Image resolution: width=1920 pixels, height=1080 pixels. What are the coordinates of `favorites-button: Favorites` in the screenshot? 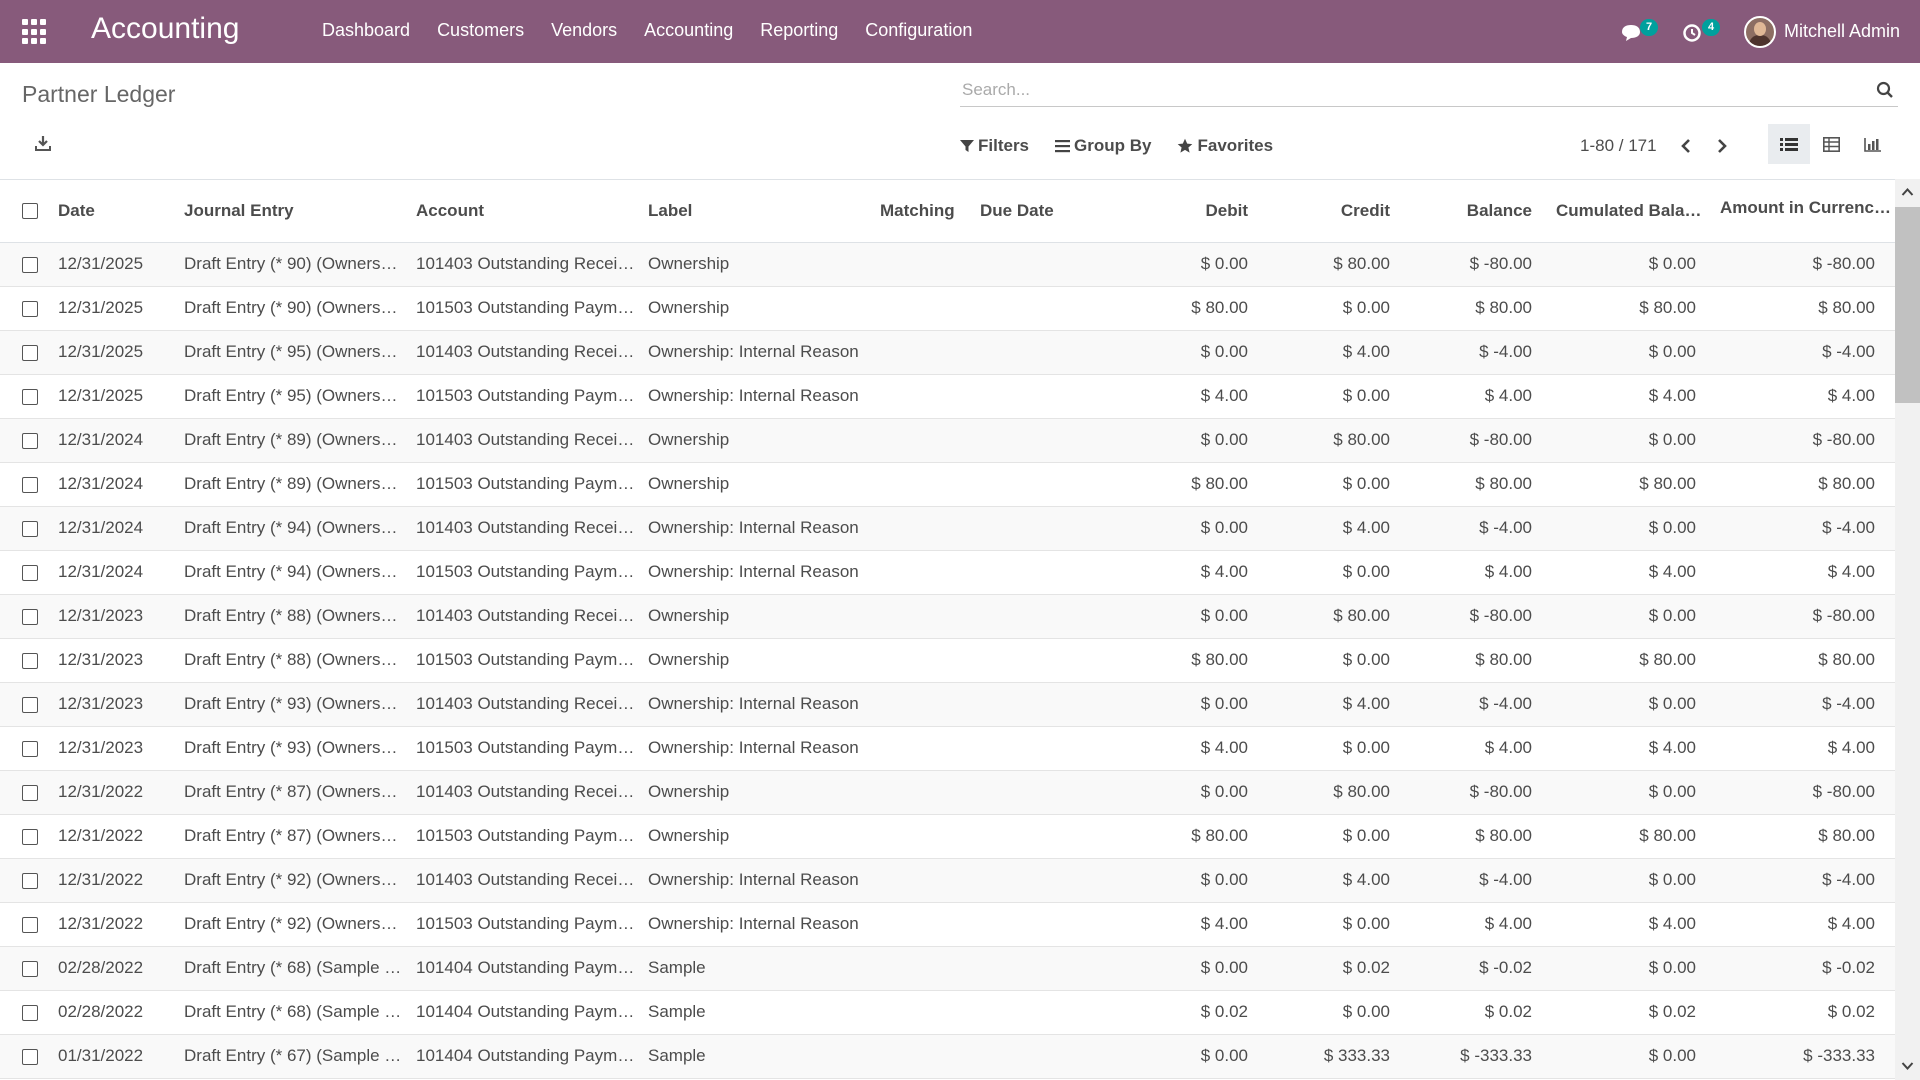 It's located at (1225, 146).